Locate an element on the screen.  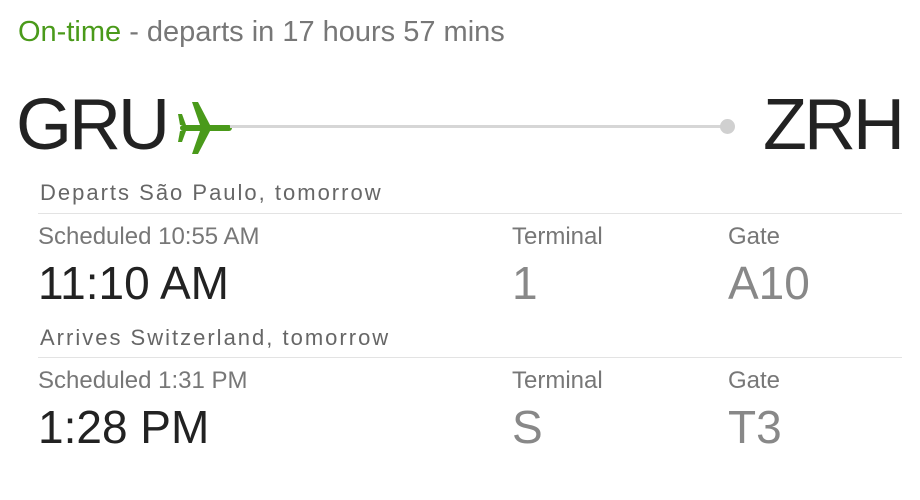
status-detail: - departs in 17 hours 57 mins is located at coordinates (313, 32).